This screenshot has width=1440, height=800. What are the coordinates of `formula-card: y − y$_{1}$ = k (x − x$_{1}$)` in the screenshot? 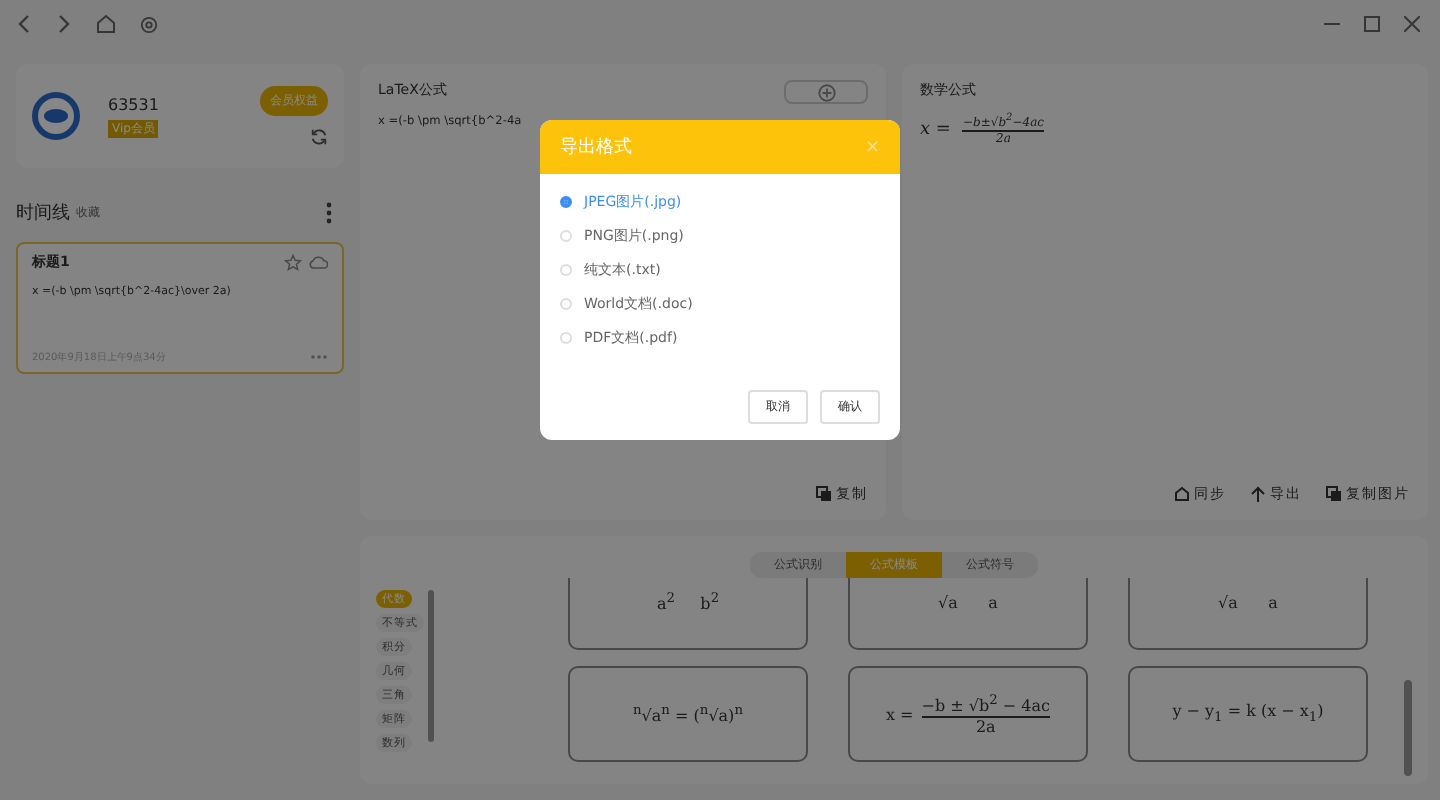 It's located at (1248, 714).